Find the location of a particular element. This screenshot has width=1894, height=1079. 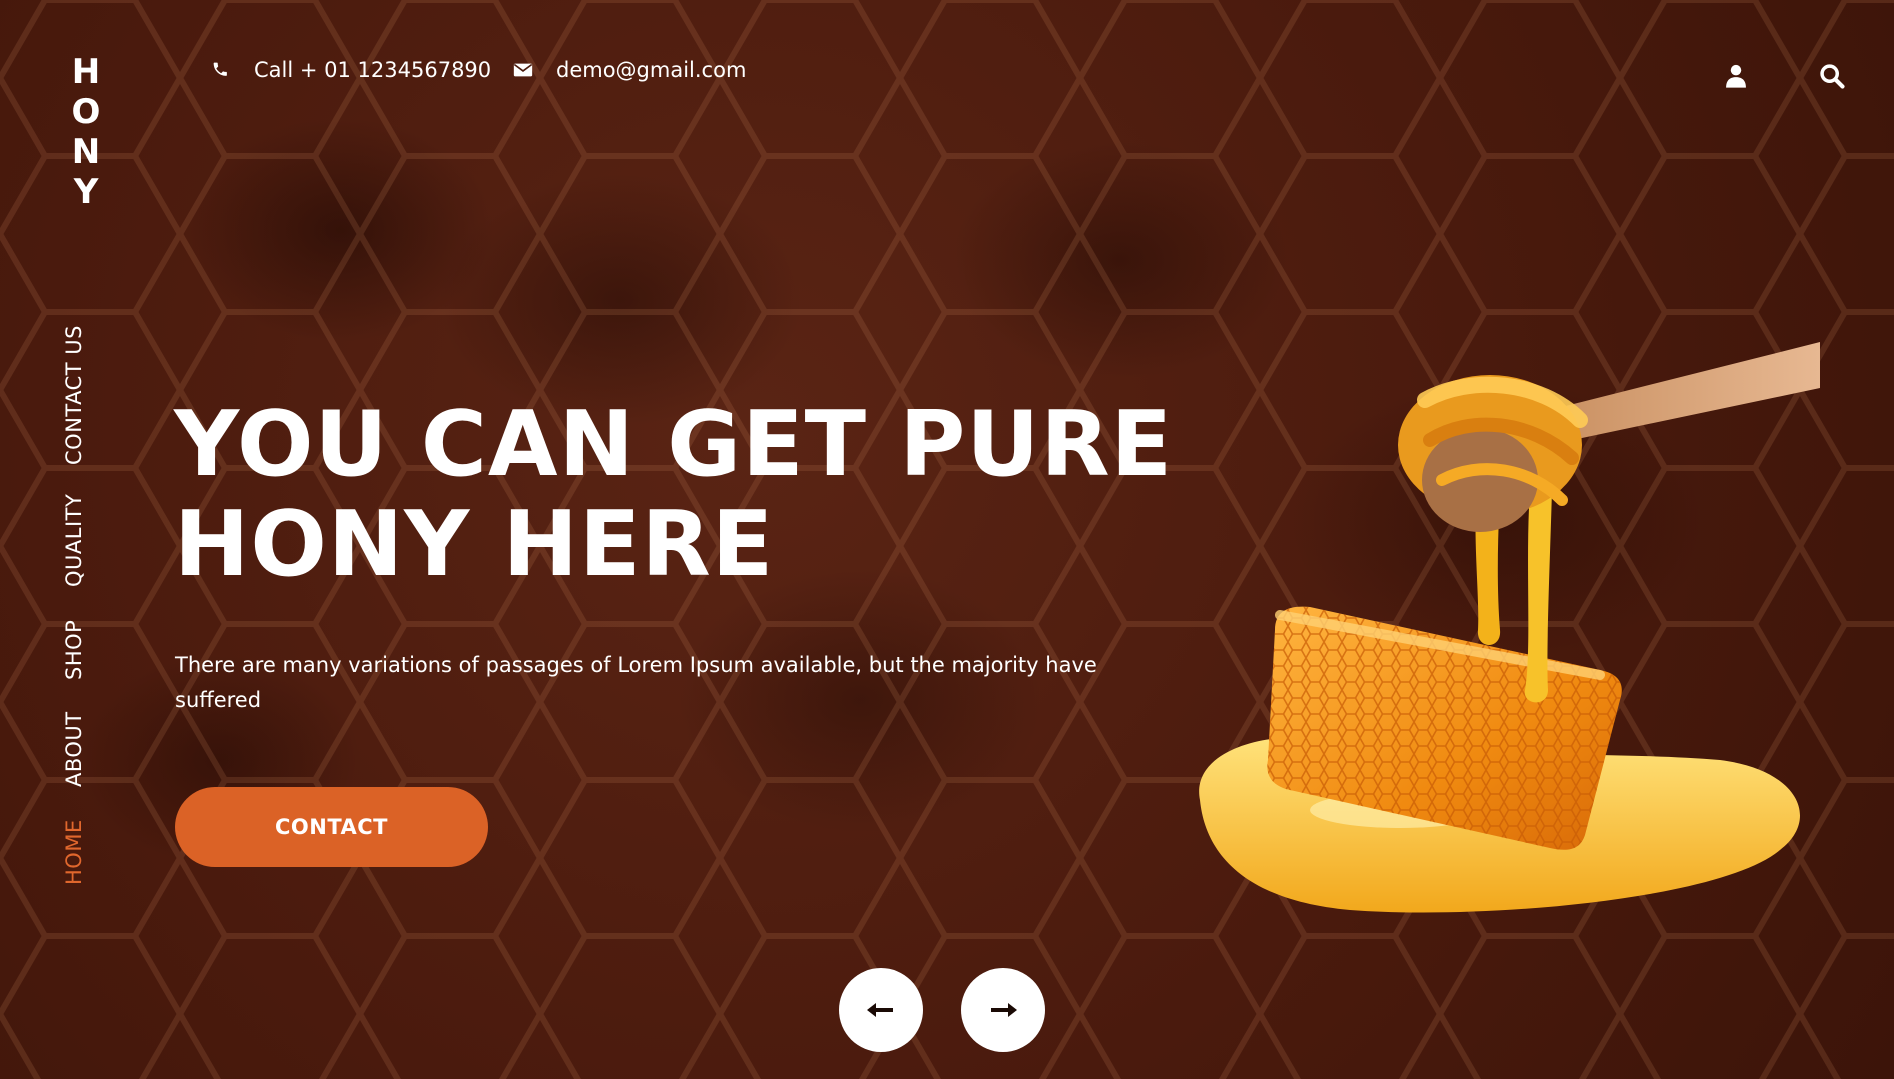

phone-icon is located at coordinates (220, 69).